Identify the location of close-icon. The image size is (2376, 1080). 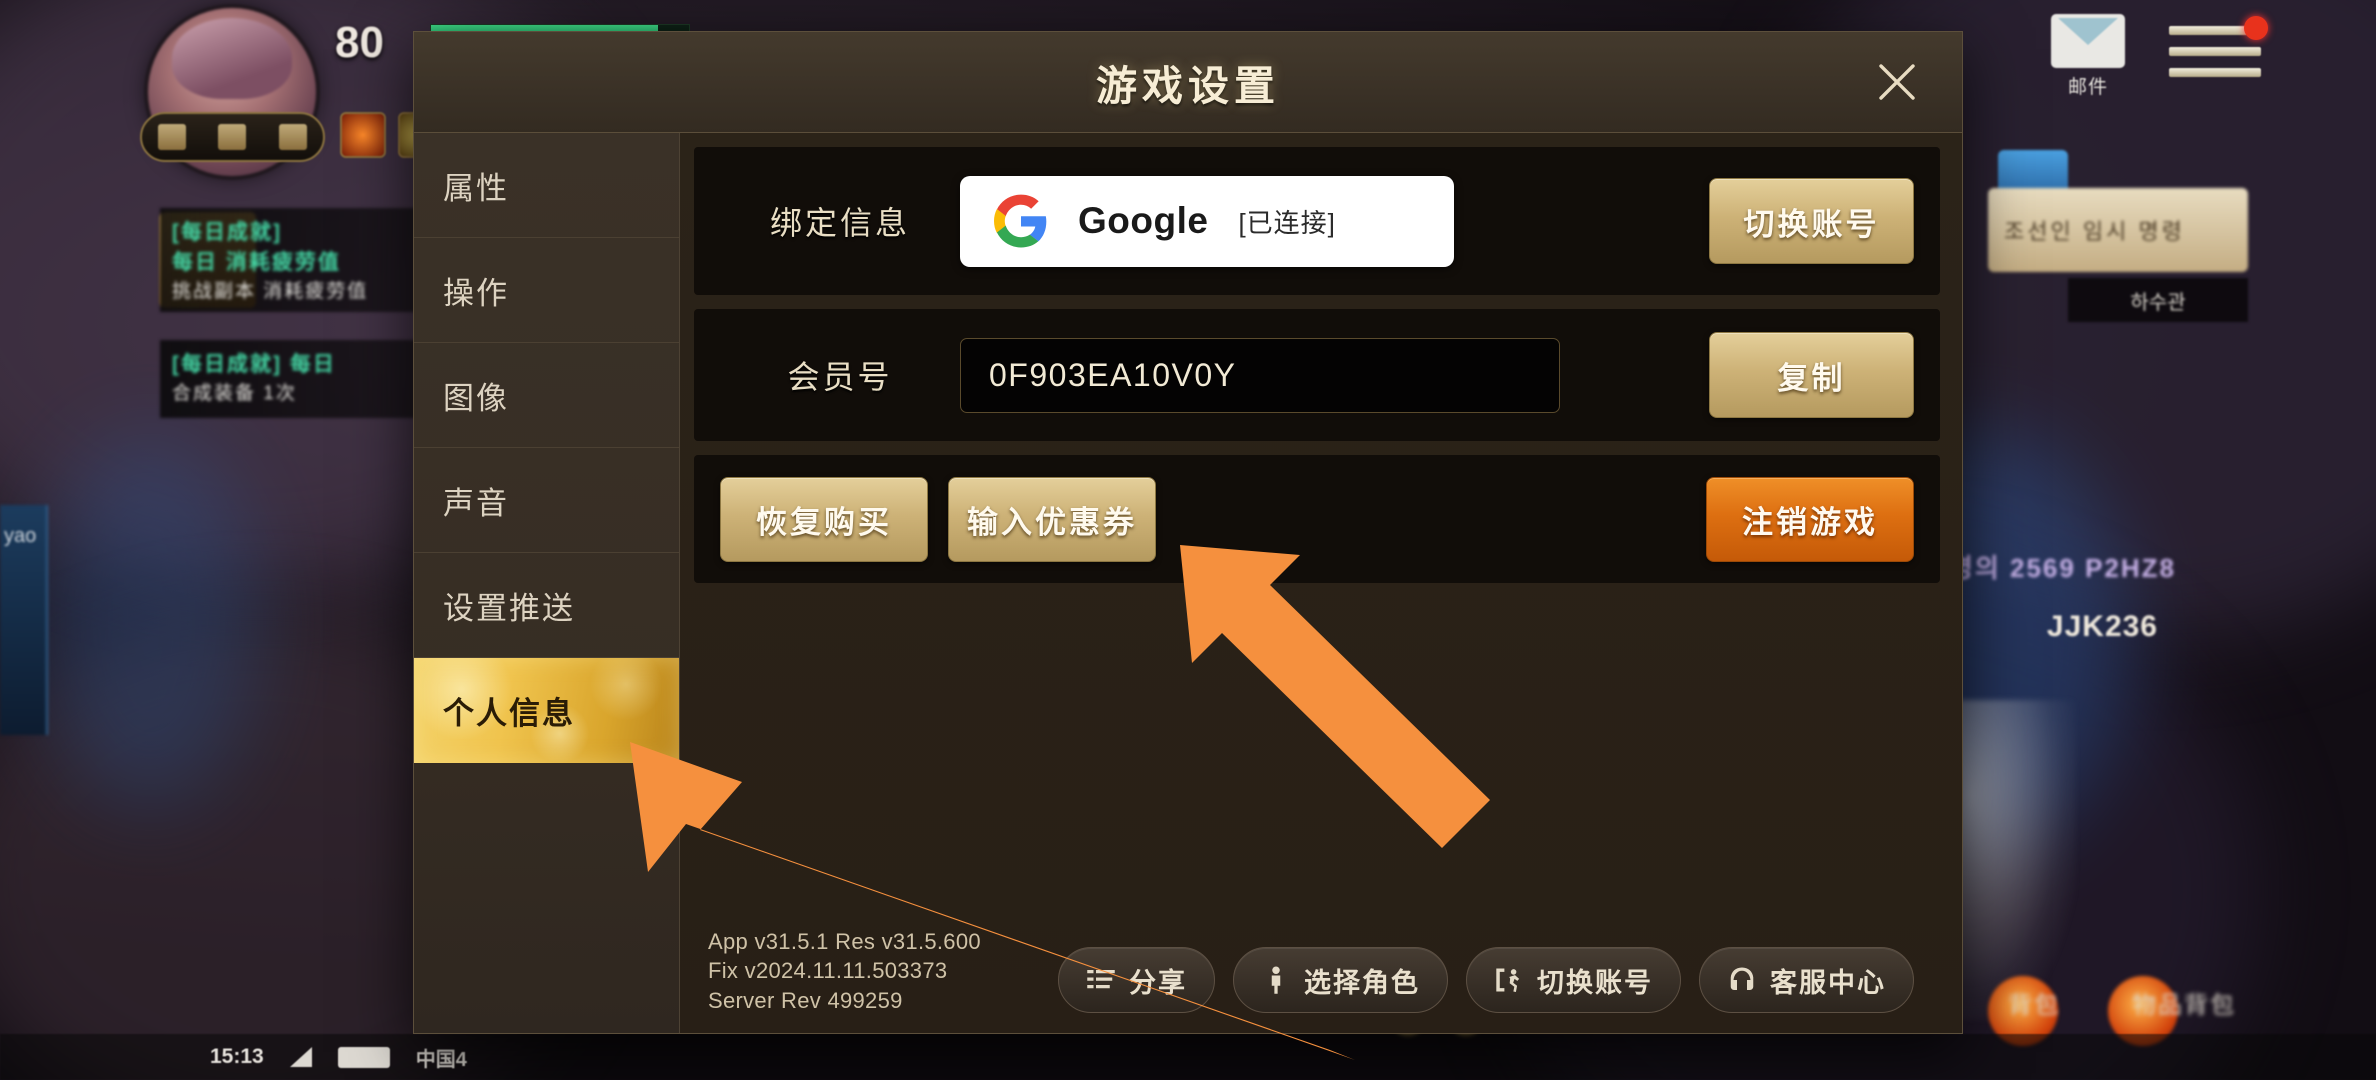
(1897, 82).